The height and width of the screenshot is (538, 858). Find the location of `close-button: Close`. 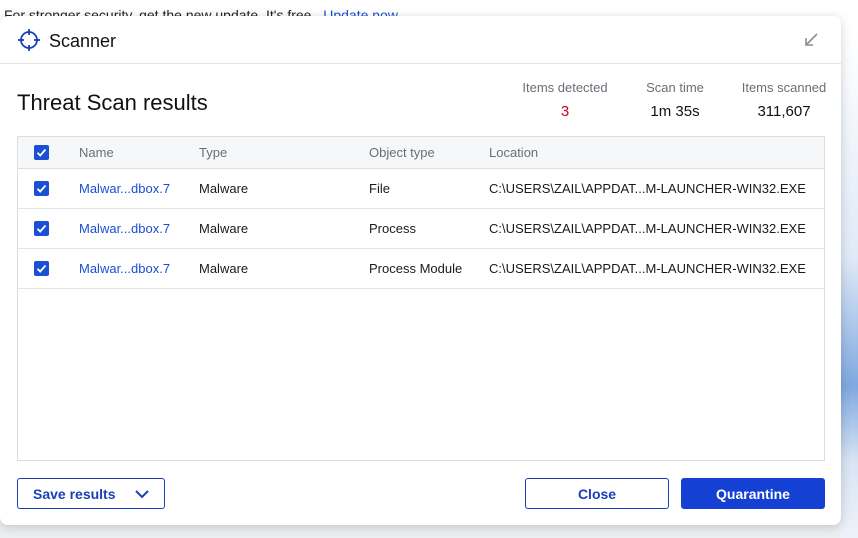

close-button: Close is located at coordinates (597, 493).